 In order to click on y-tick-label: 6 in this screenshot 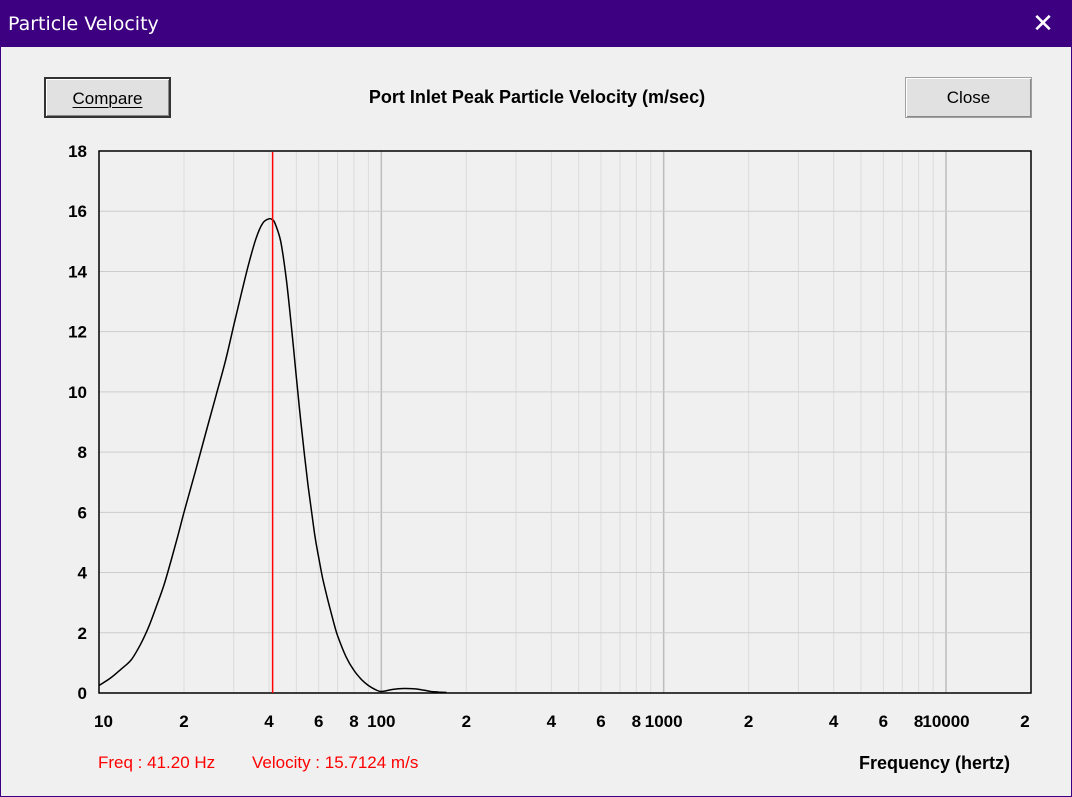, I will do `click(82, 512)`.